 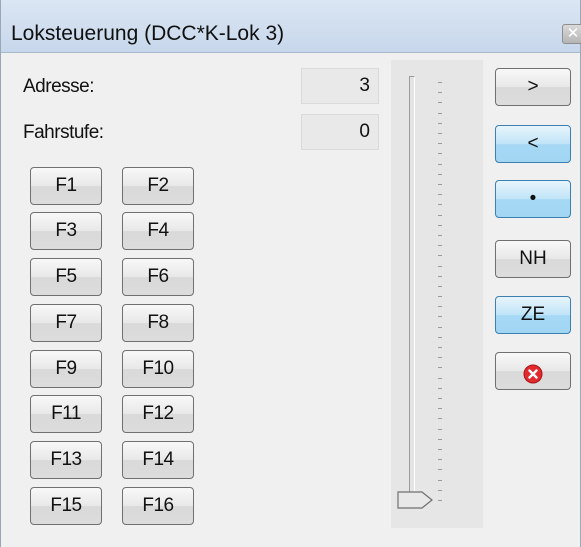 I want to click on close-button: ✕, so click(x=571, y=34).